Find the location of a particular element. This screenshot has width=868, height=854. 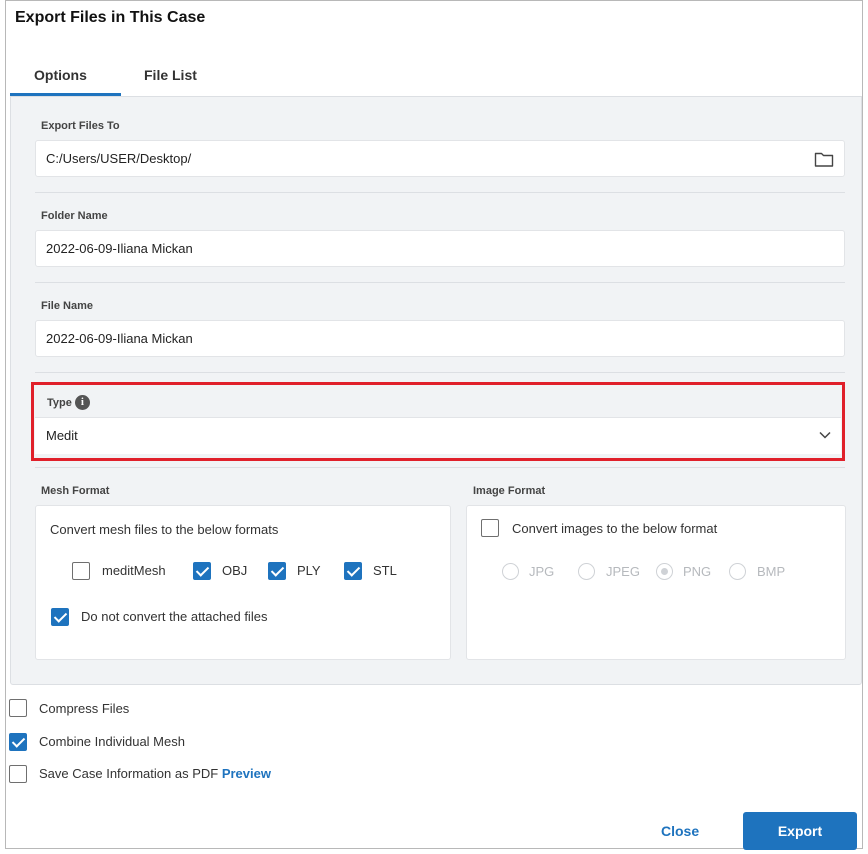

image-format-label: Image Format is located at coordinates (509, 491).